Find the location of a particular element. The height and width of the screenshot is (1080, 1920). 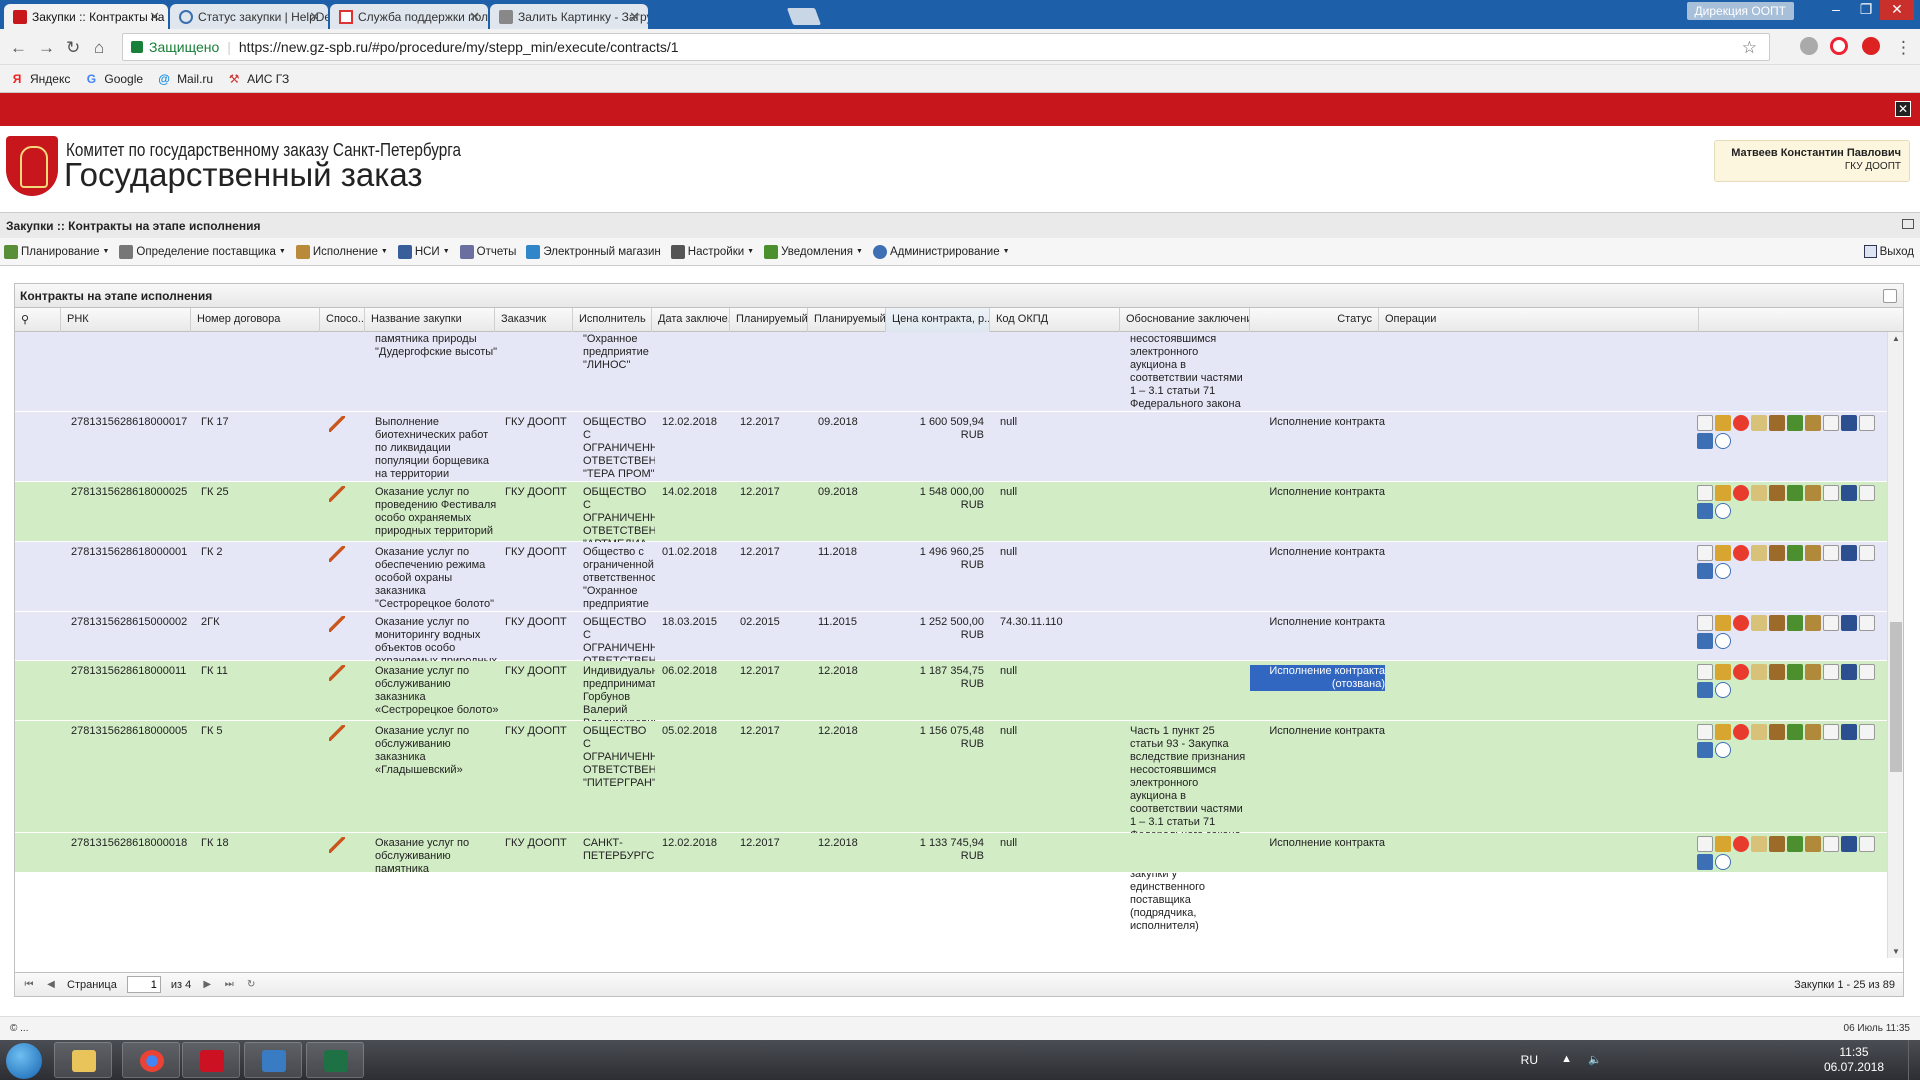

menu-execution: Исполнение ▼ is located at coordinates (341, 251).